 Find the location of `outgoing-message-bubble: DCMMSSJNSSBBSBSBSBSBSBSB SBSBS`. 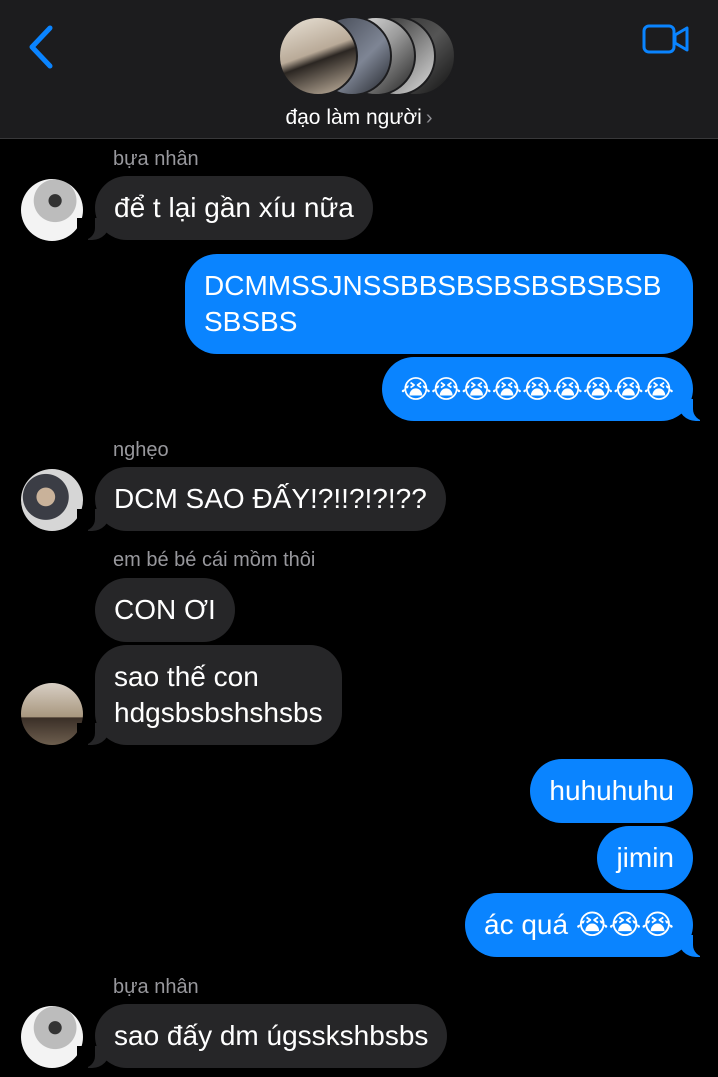

outgoing-message-bubble: DCMMSSJNSSBBSBSBSBSBSBSB SBSBS is located at coordinates (439, 304).